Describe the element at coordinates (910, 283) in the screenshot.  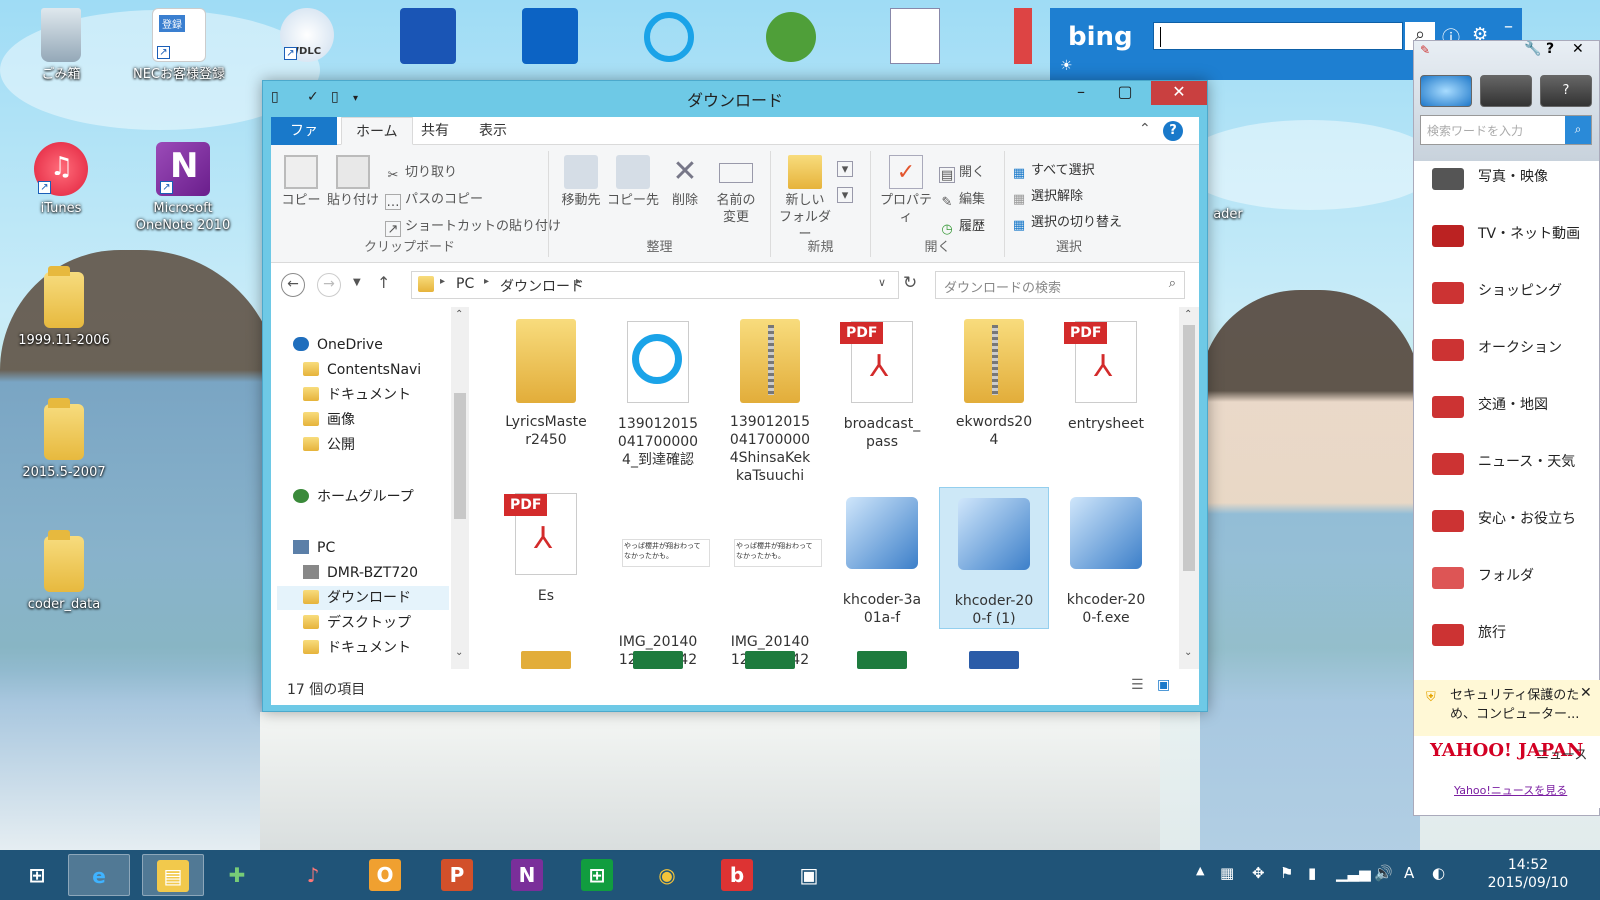
I see `refresh-icon: ↻` at that location.